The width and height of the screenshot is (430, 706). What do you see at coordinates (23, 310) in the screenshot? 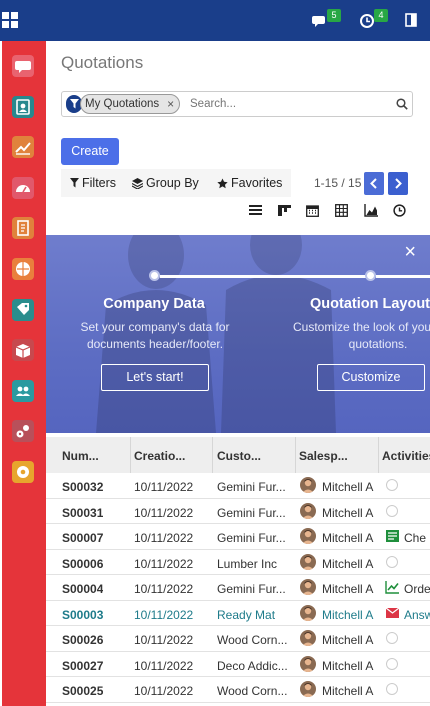
I see `sidebar-item-sales` at bounding box center [23, 310].